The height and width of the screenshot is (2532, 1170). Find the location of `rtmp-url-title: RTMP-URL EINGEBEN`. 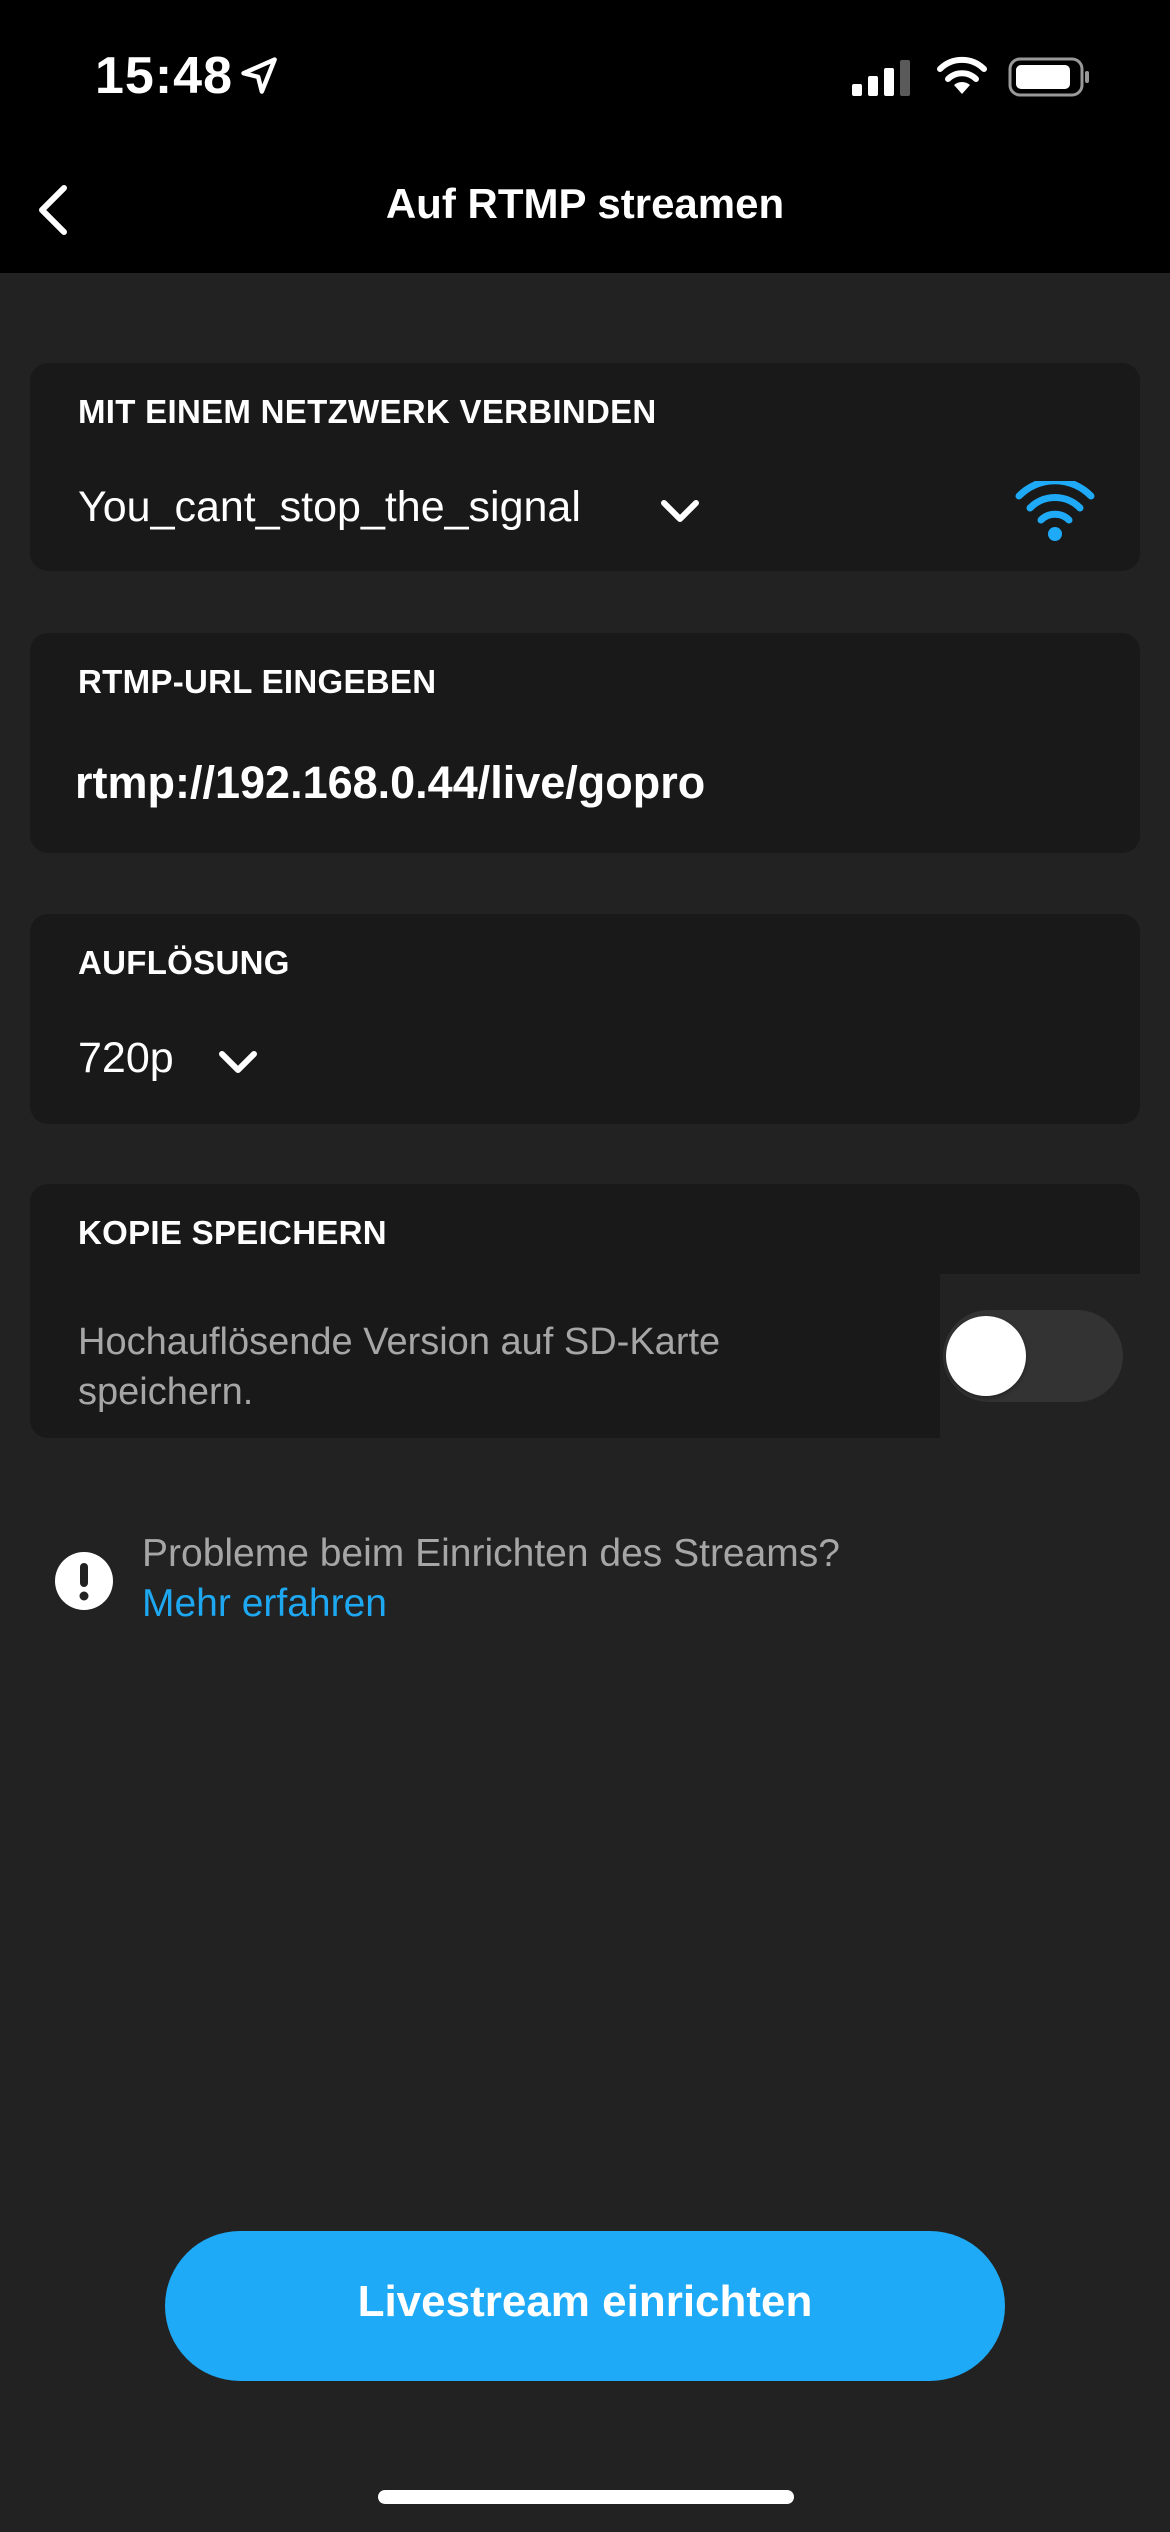

rtmp-url-title: RTMP-URL EINGEBEN is located at coordinates (257, 681).